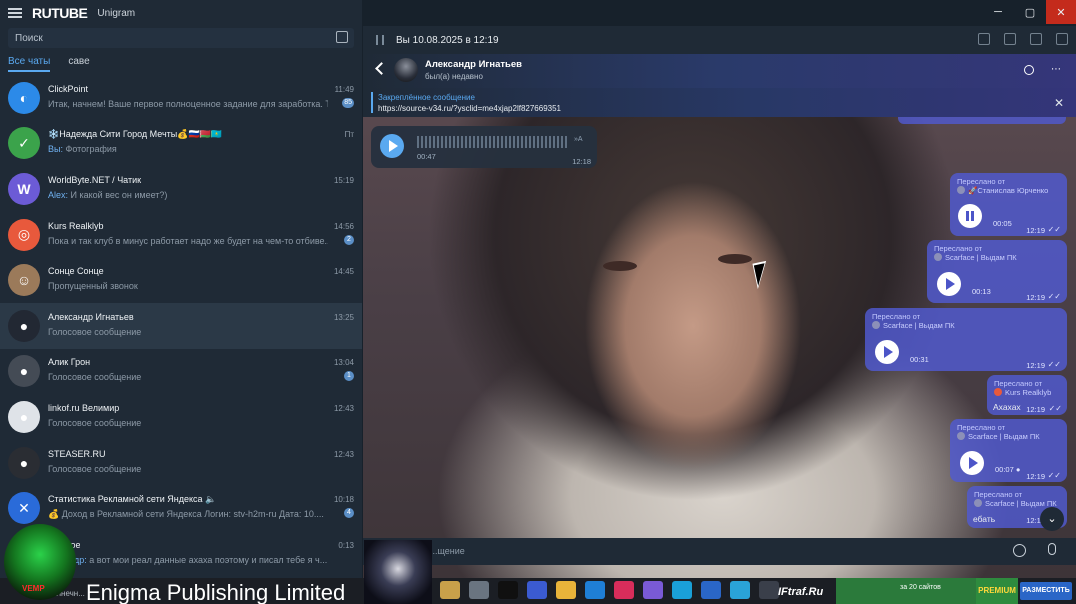  Describe the element at coordinates (1029, 70) in the screenshot. I see `search-icon` at that location.